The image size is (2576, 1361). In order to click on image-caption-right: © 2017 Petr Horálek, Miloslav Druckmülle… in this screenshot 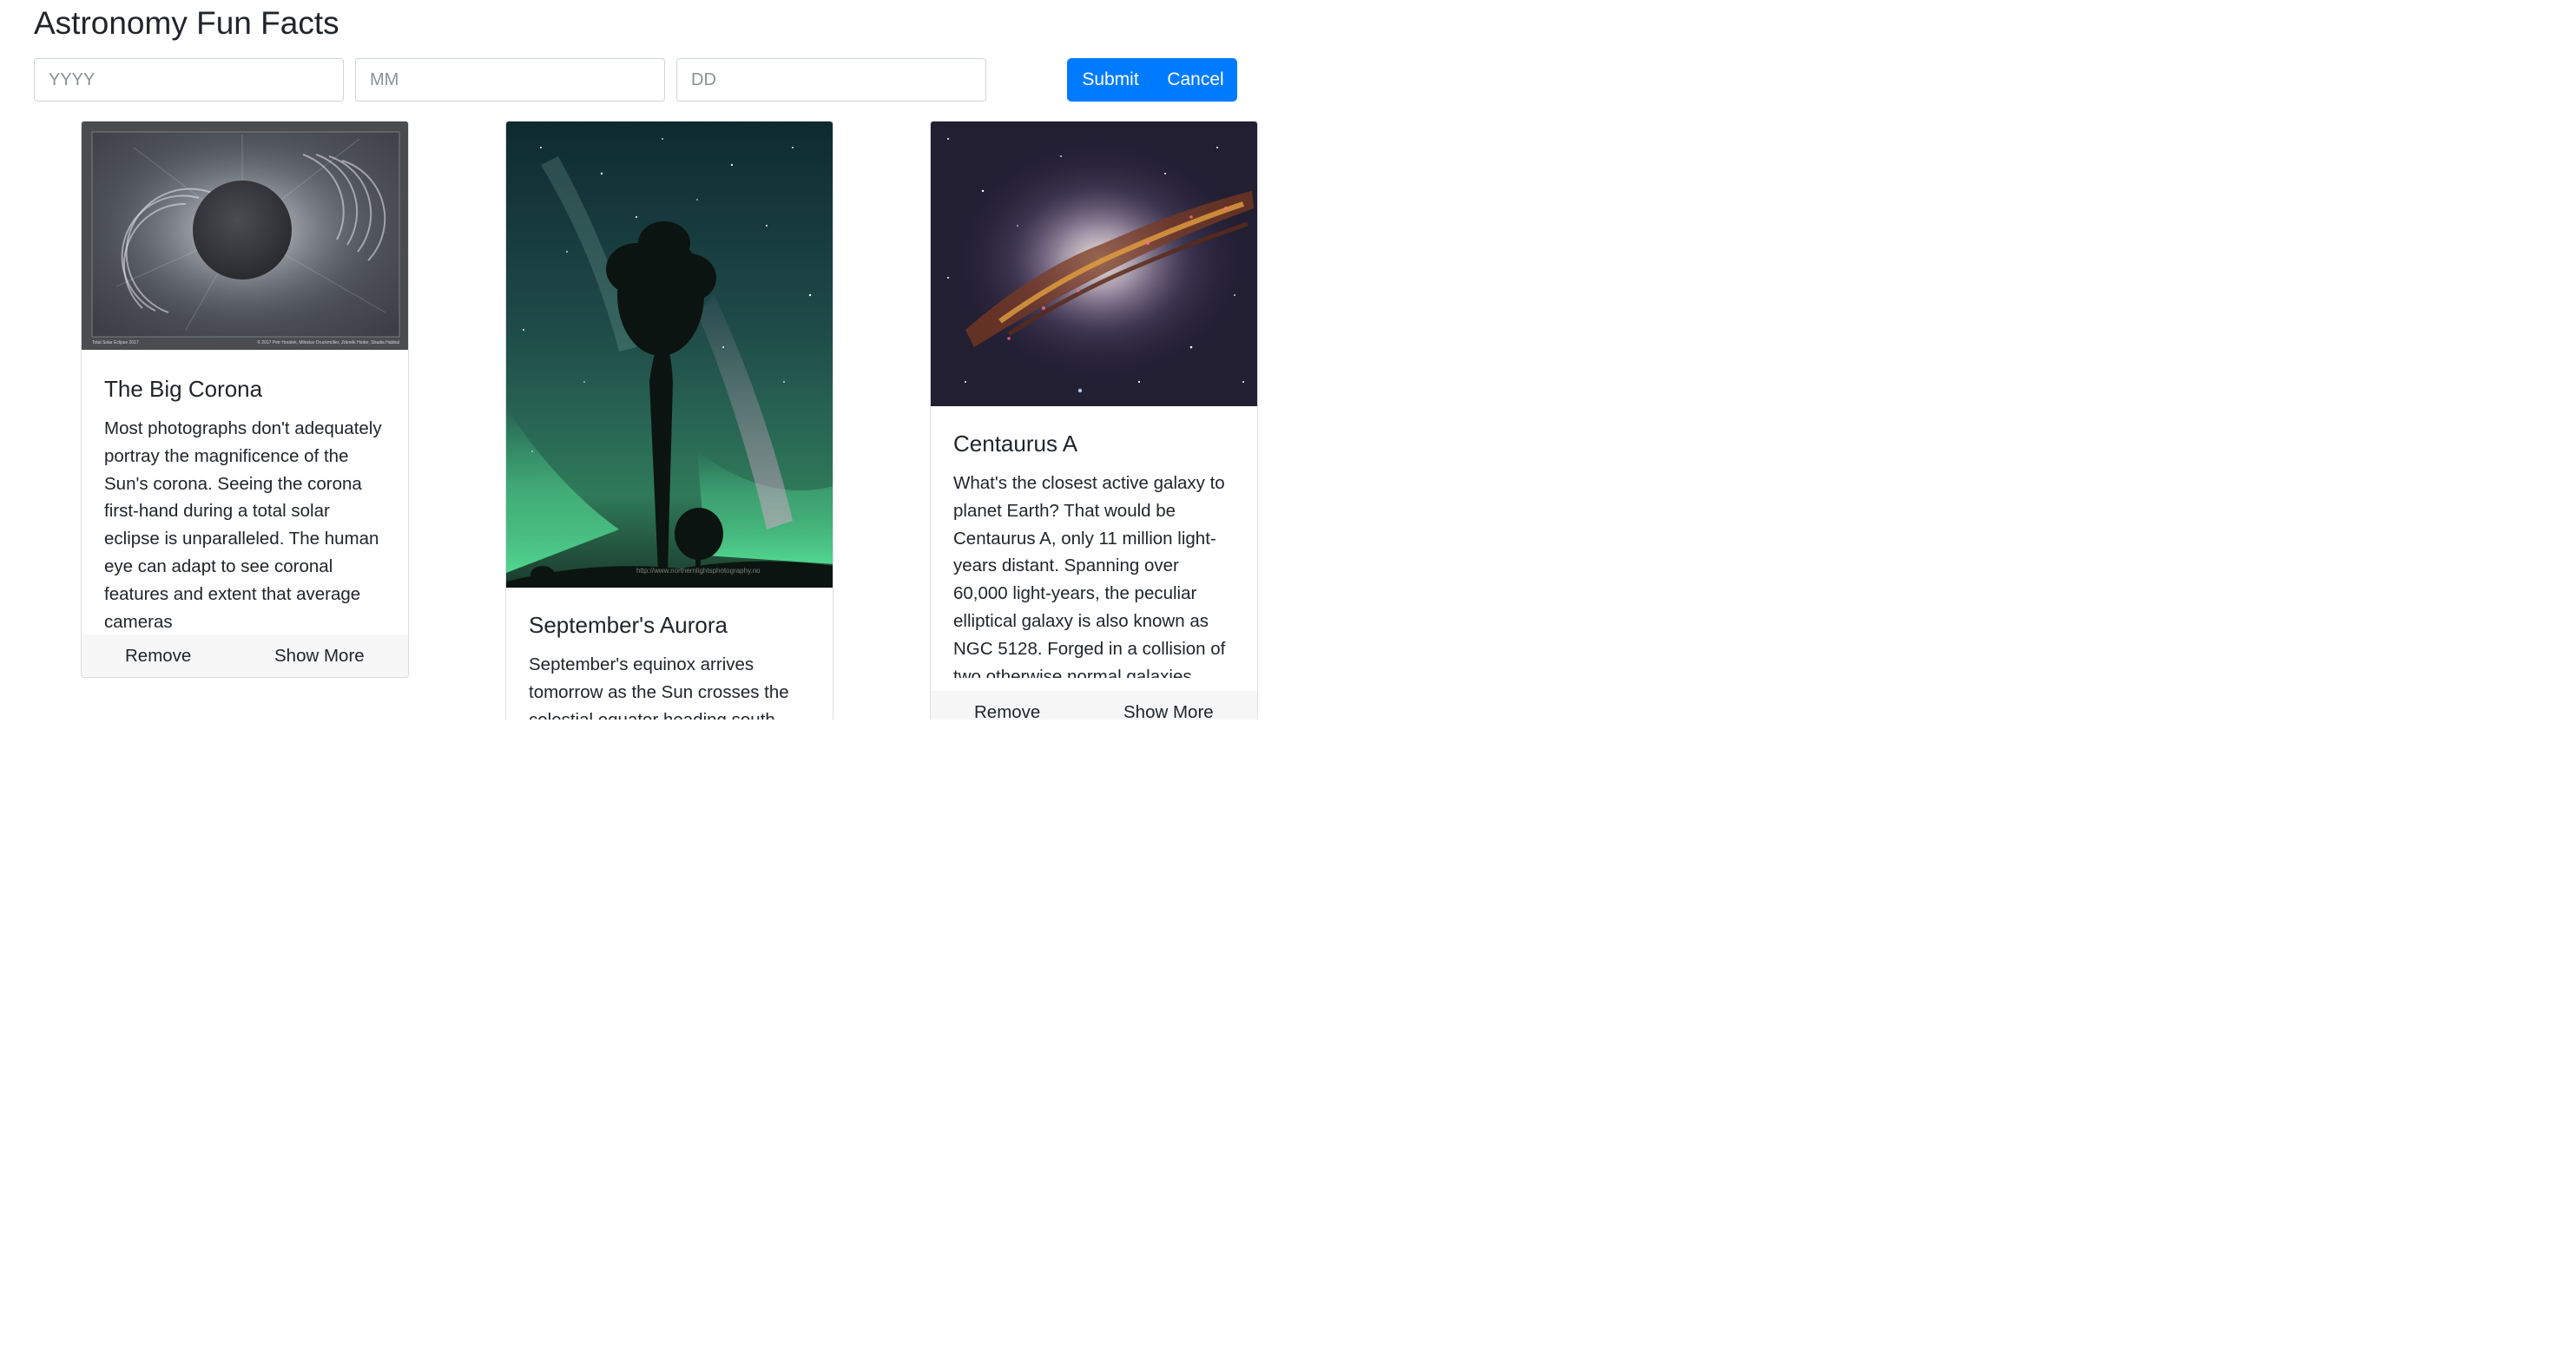, I will do `click(328, 342)`.